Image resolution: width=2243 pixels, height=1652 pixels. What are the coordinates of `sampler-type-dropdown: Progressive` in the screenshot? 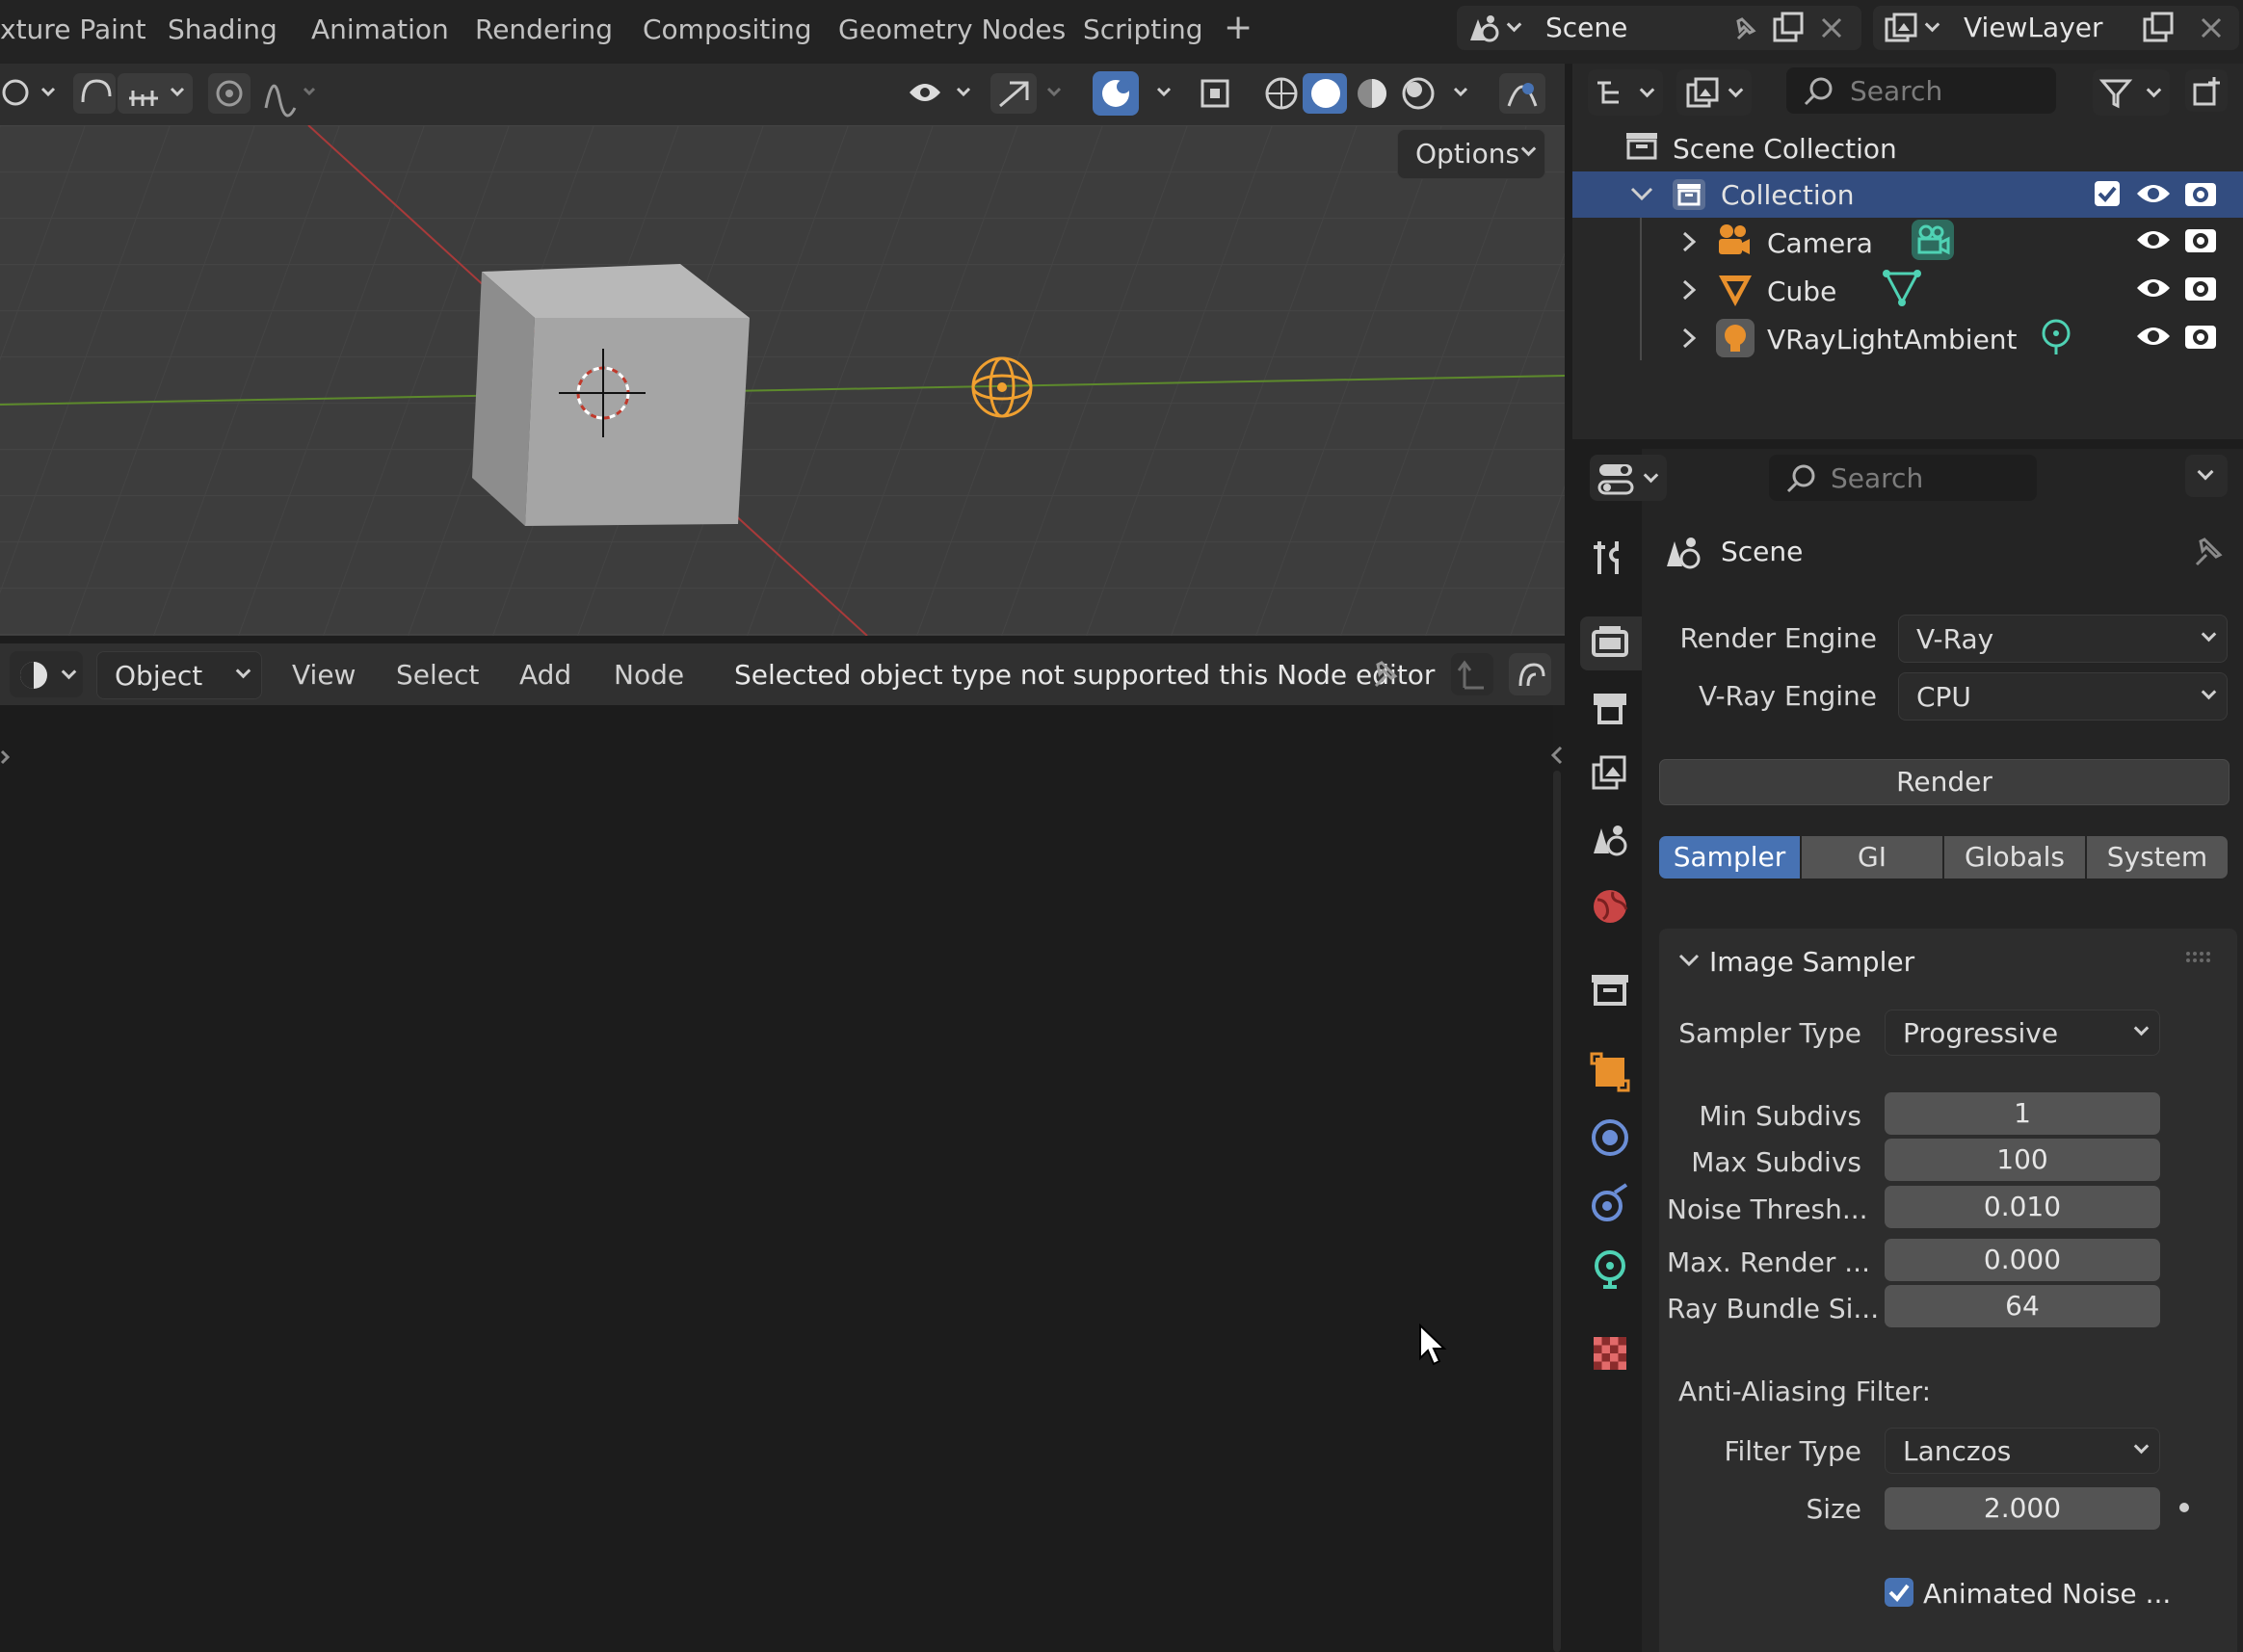 It's located at (2023, 1033).